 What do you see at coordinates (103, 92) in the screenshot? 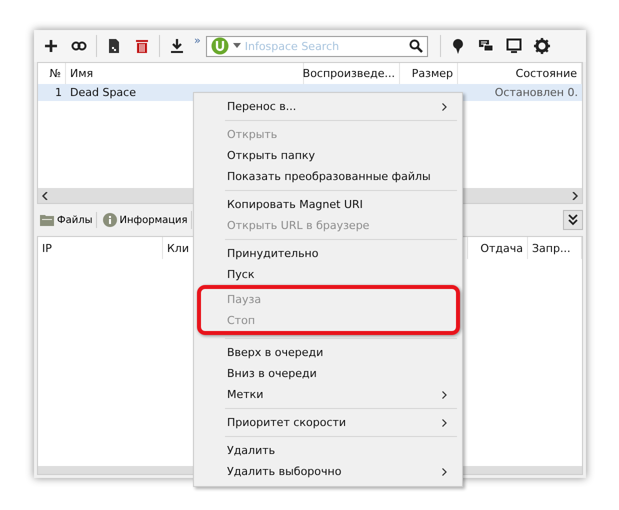
I see `table-cell: Dead Space` at bounding box center [103, 92].